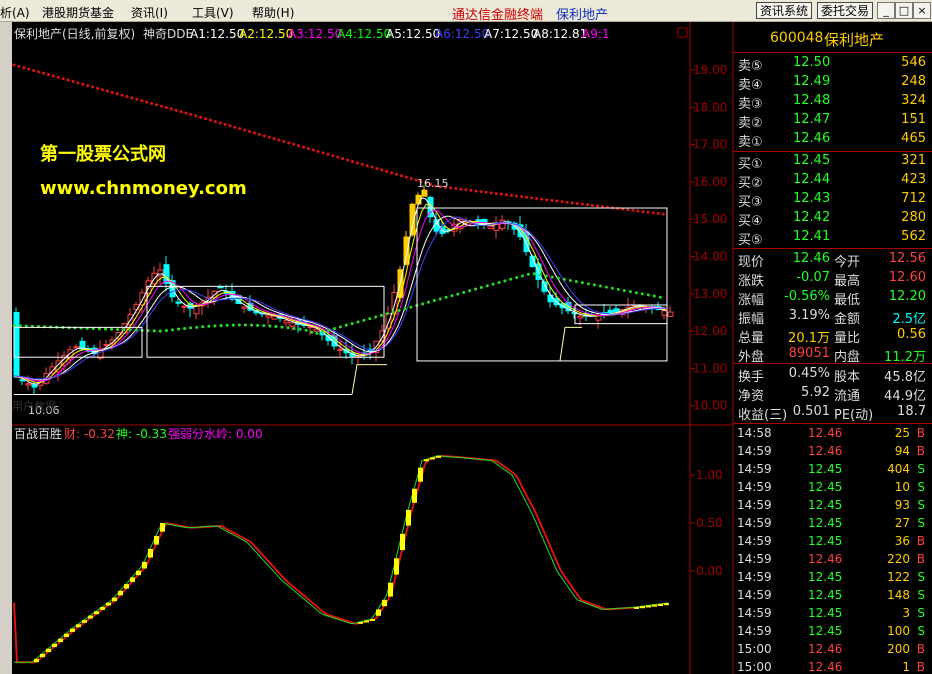 This screenshot has height=674, width=932. What do you see at coordinates (854, 40) in the screenshot?
I see `stock-name: 保利地产` at bounding box center [854, 40].